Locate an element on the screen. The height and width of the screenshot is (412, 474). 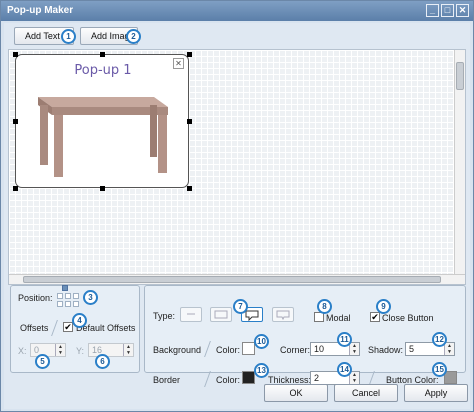
callout-12: 12 is located at coordinates (439, 339).